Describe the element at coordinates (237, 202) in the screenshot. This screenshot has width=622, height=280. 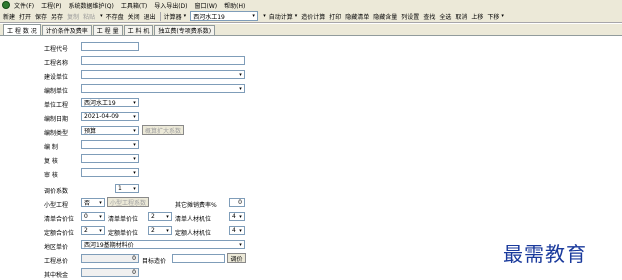
I see `other-fee-rate-input: 0` at that location.